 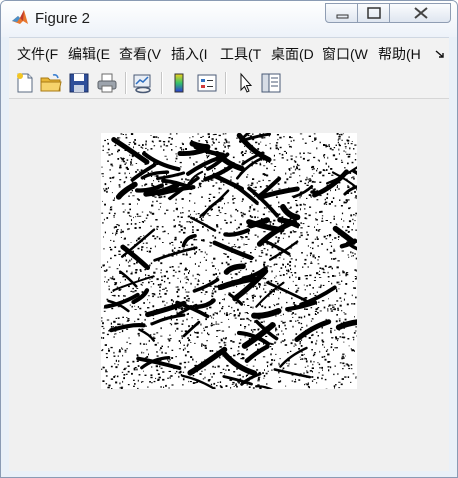 I want to click on new-figure-button, so click(x=25, y=83).